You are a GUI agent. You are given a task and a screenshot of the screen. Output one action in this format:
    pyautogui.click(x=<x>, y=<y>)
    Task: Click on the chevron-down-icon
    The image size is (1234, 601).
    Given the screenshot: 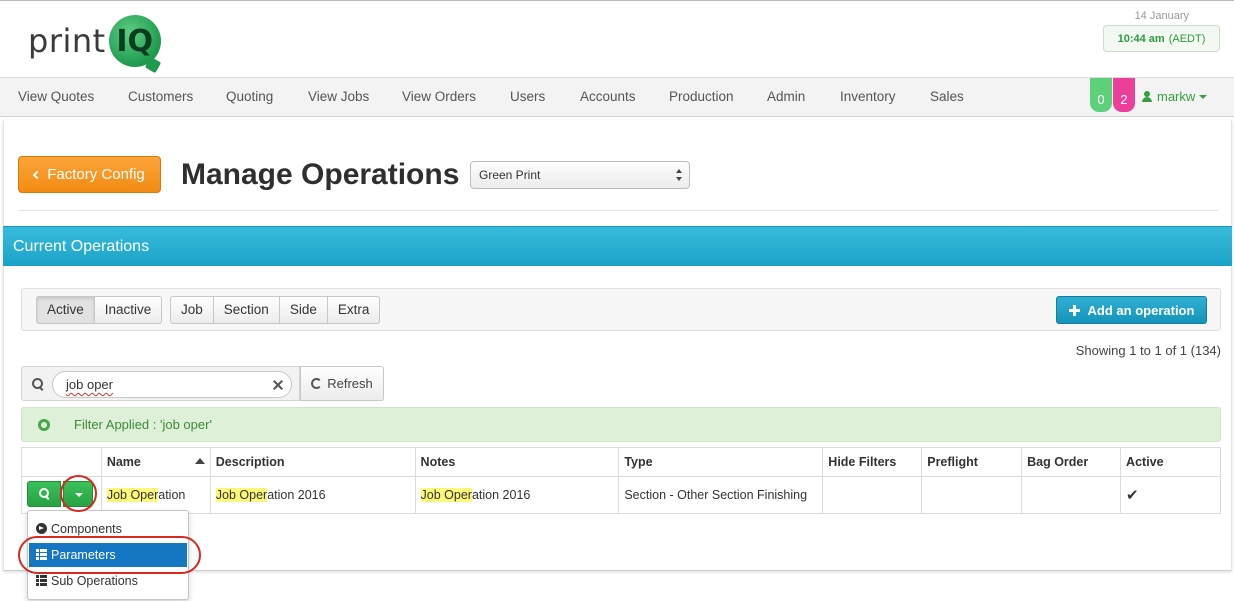 What is the action you would take?
    pyautogui.click(x=1203, y=97)
    